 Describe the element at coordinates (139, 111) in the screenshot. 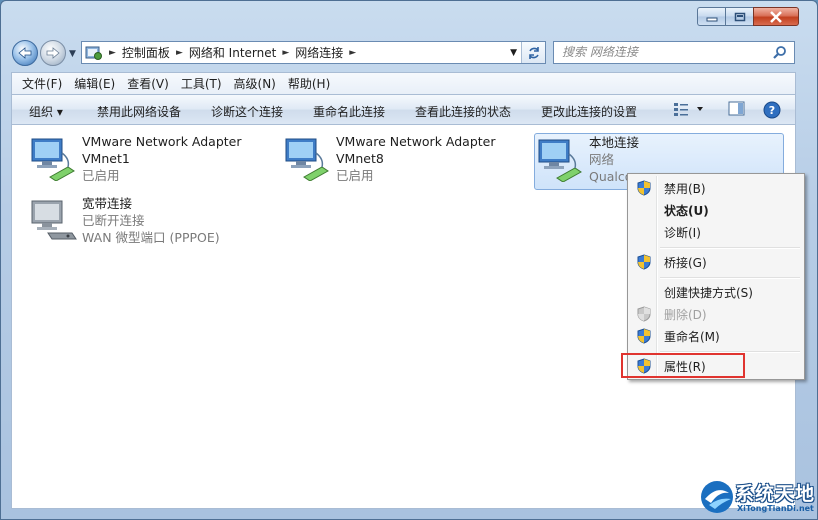

I see `disable-device-button: 禁用此网络设备` at that location.